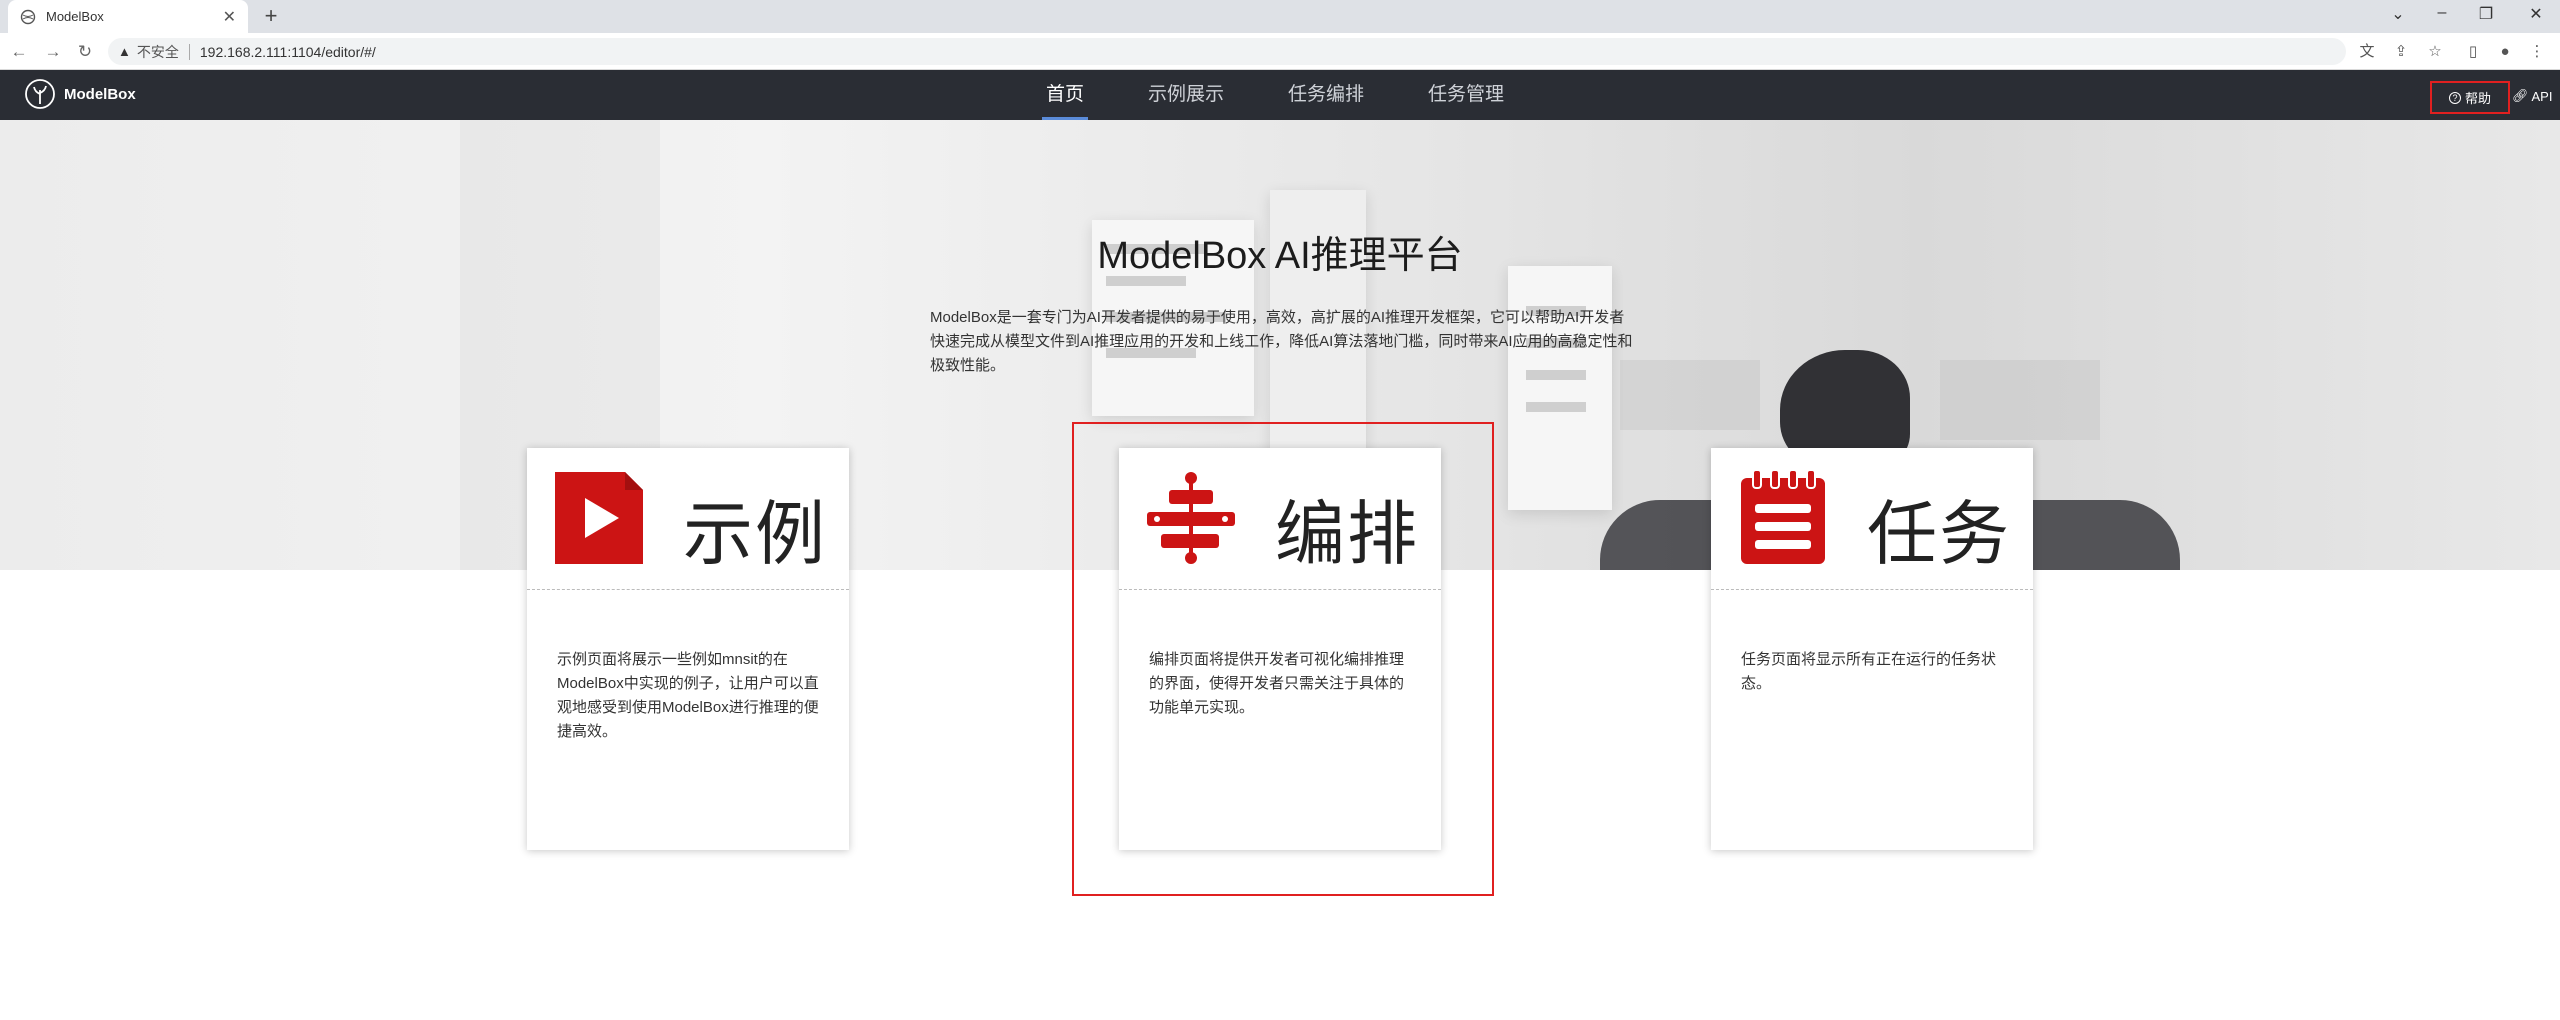  Describe the element at coordinates (2401, 52) in the screenshot. I see `share-icon: ⇪` at that location.